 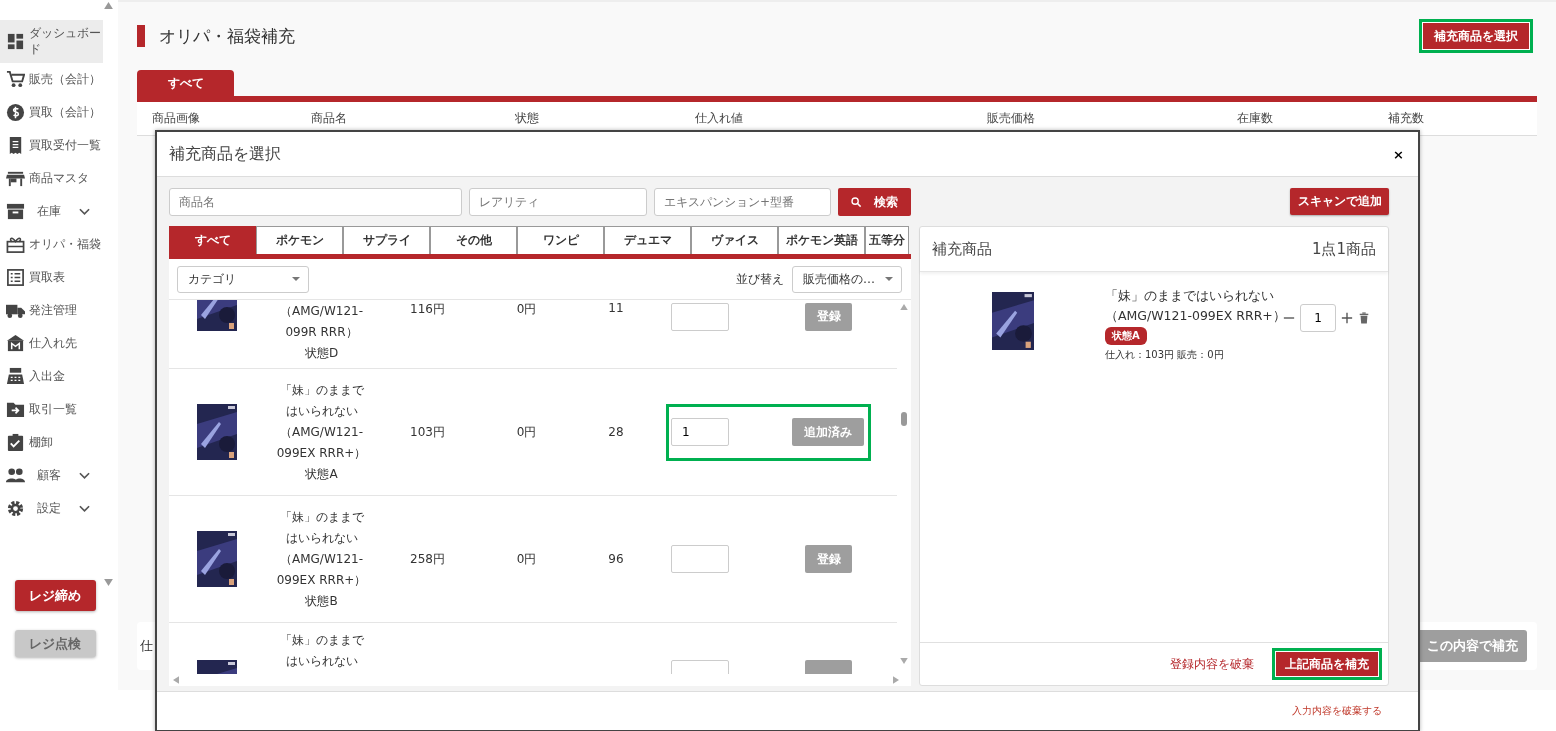 What do you see at coordinates (51, 112) in the screenshot?
I see `sidebar-item: 買取（会計）` at bounding box center [51, 112].